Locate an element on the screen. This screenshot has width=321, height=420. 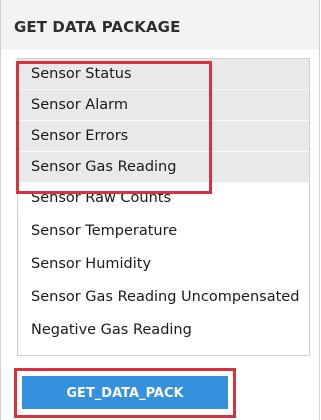
list-item-sensor-status: Sensor Status is located at coordinates (163, 74).